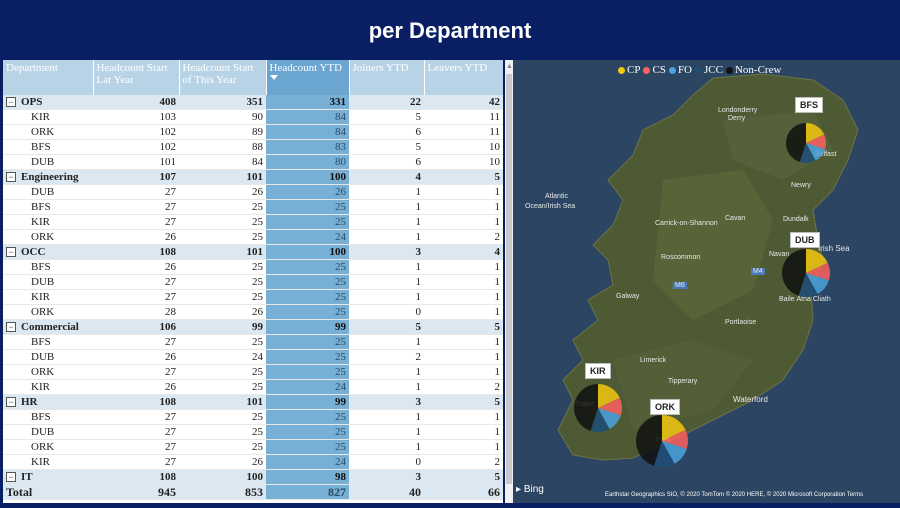 The height and width of the screenshot is (508, 900). What do you see at coordinates (509, 279) in the screenshot?
I see `scrollbar-thumb` at bounding box center [509, 279].